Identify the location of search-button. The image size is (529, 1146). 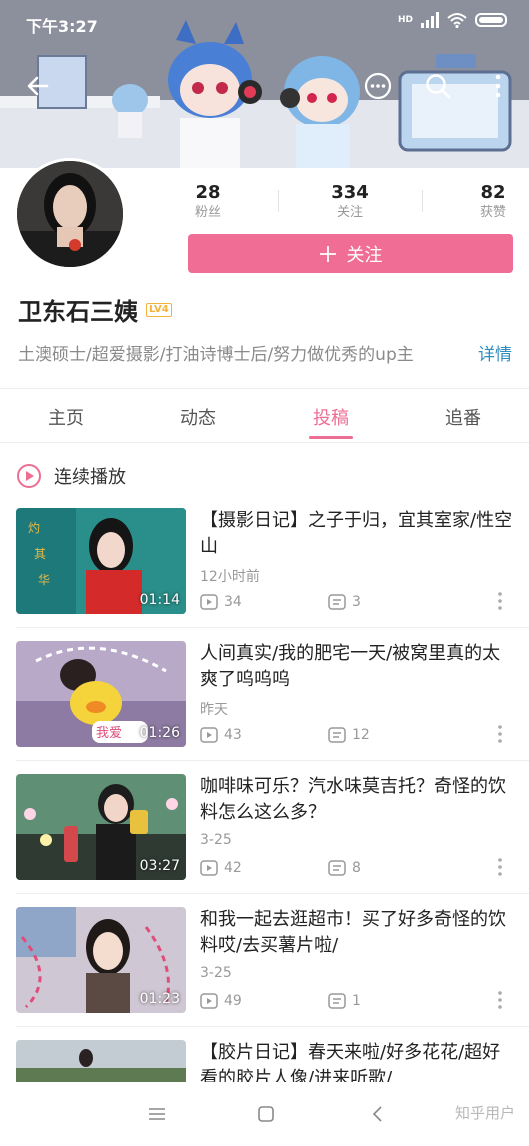
(438, 86).